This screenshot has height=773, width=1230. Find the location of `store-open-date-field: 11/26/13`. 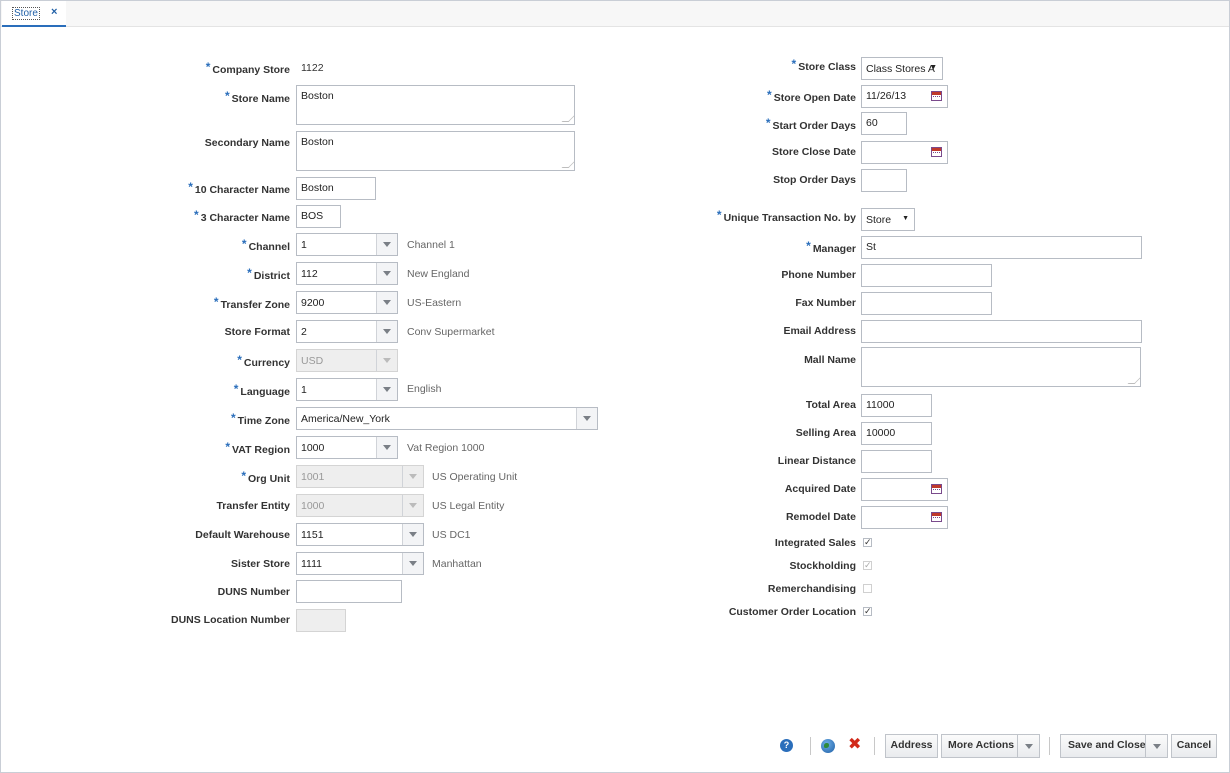

store-open-date-field: 11/26/13 is located at coordinates (904, 96).